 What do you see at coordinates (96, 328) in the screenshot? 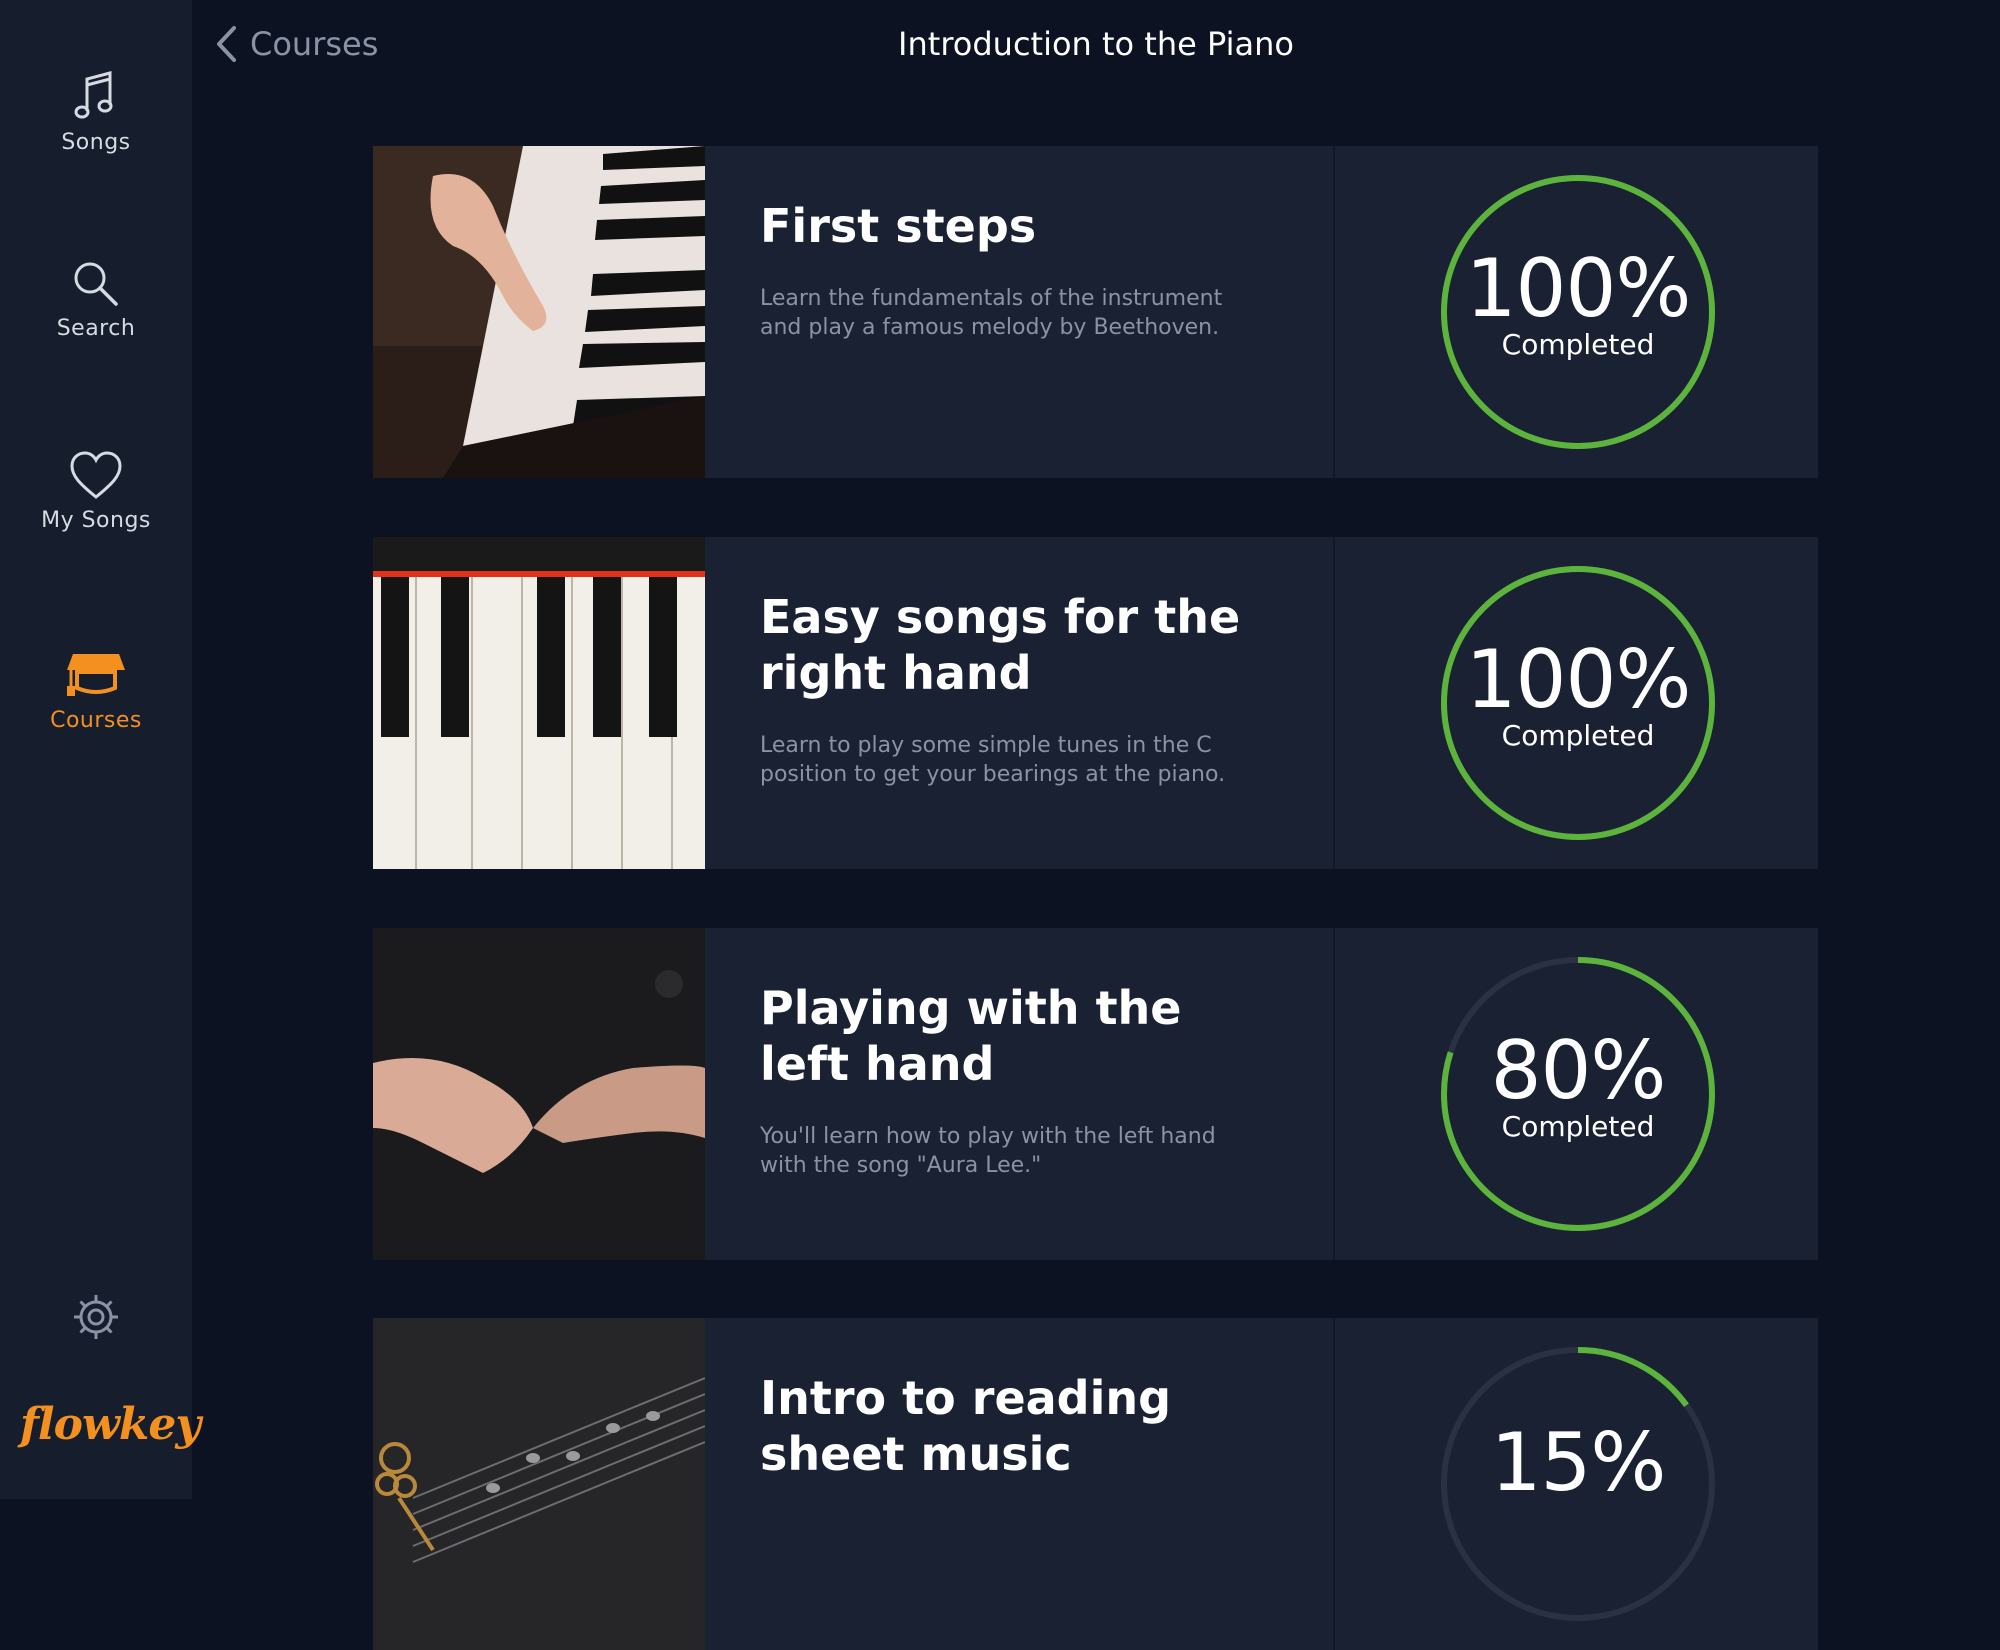
I see `sidebar-item-label: Search` at bounding box center [96, 328].